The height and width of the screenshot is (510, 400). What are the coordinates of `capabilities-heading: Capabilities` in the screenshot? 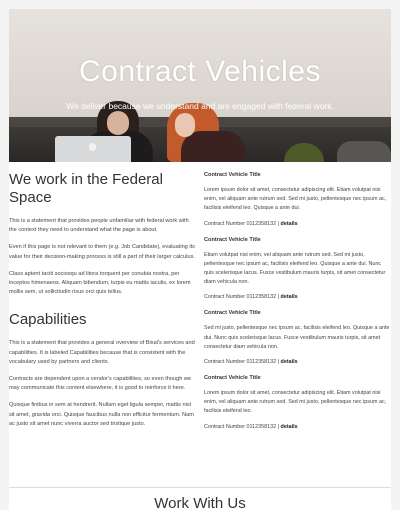 It's located at (48, 320).